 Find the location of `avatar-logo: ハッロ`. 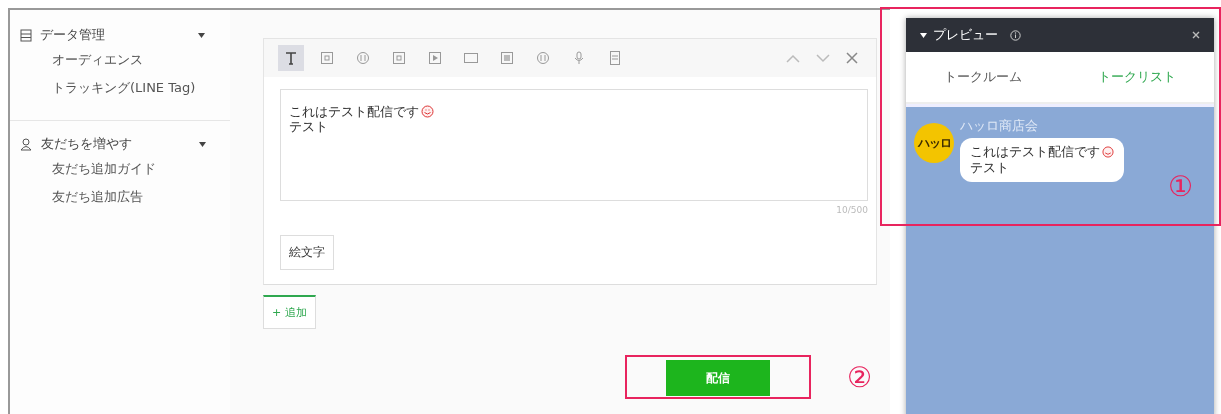

avatar-logo: ハッロ is located at coordinates (934, 143).